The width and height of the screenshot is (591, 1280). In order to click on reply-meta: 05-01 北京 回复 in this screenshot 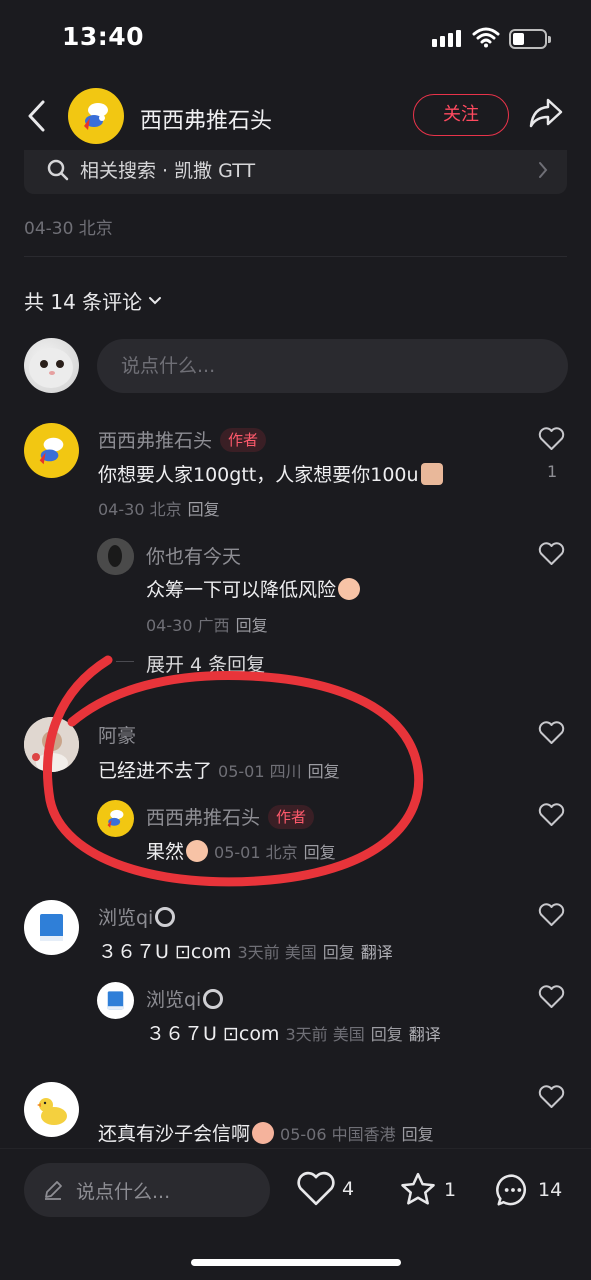, I will do `click(275, 852)`.